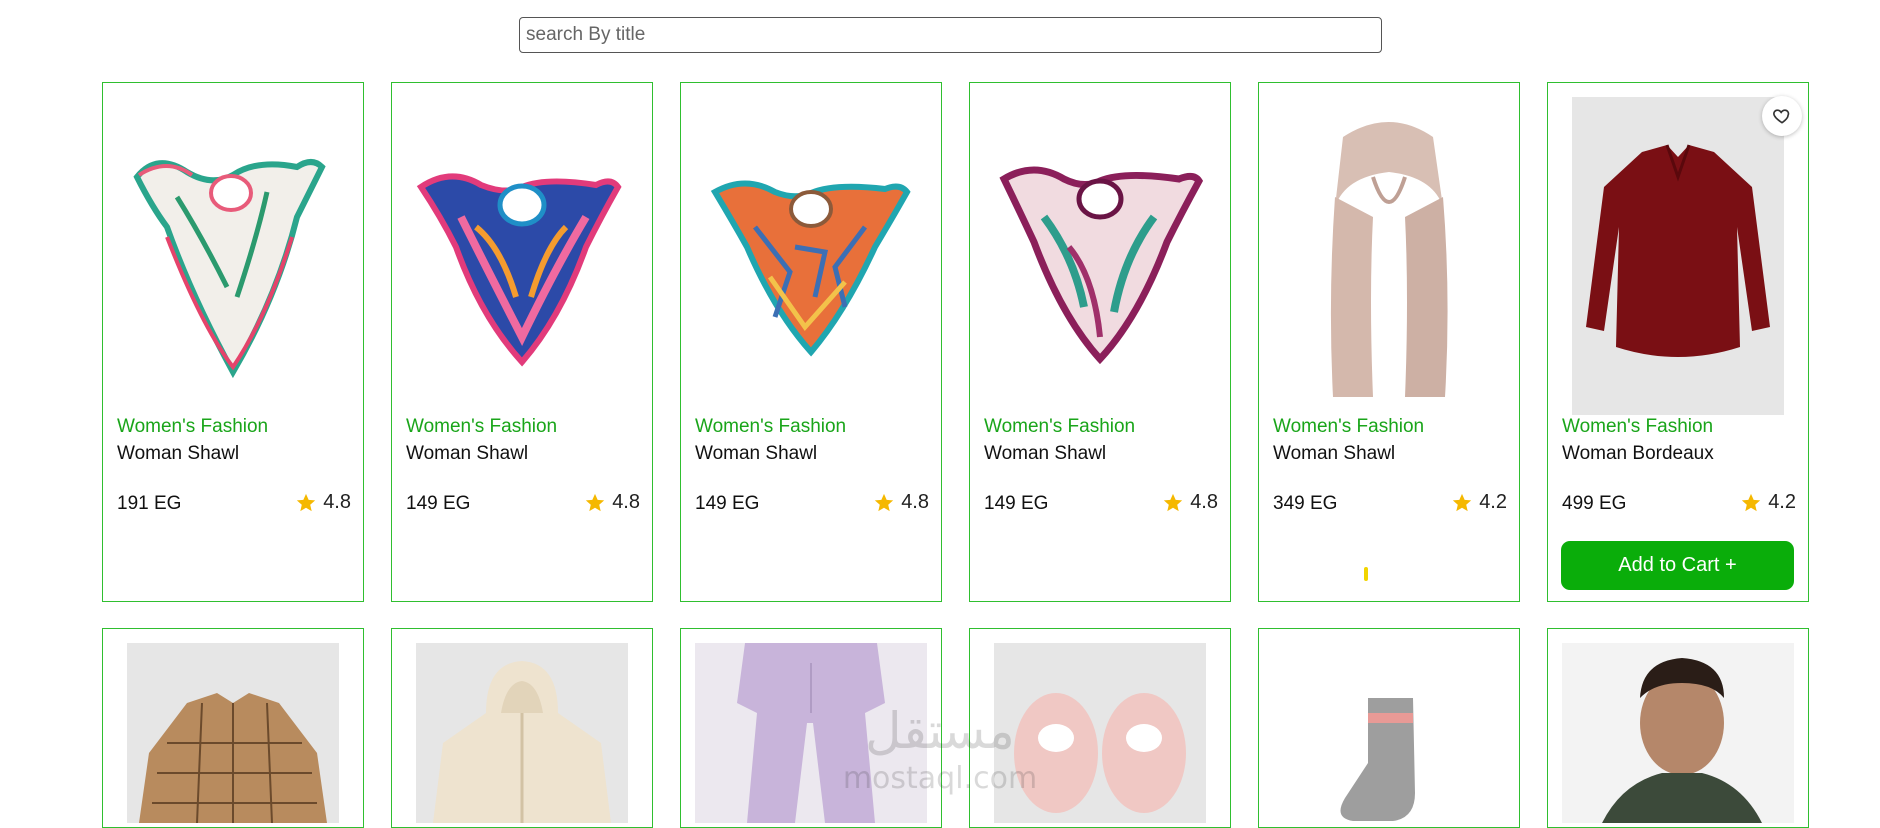 The image size is (1880, 828). I want to click on search-input, so click(950, 35).